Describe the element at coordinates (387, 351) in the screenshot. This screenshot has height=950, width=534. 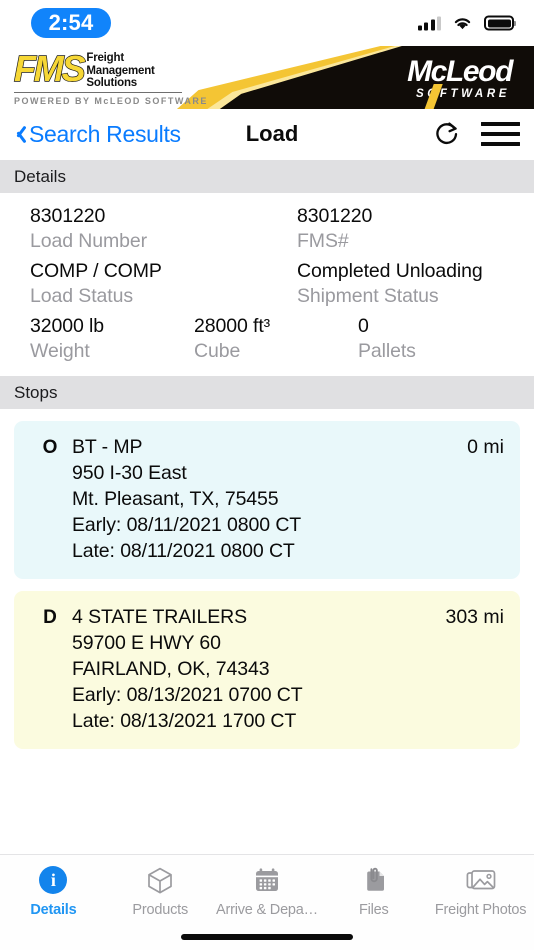
I see `field-label: Pallets` at that location.